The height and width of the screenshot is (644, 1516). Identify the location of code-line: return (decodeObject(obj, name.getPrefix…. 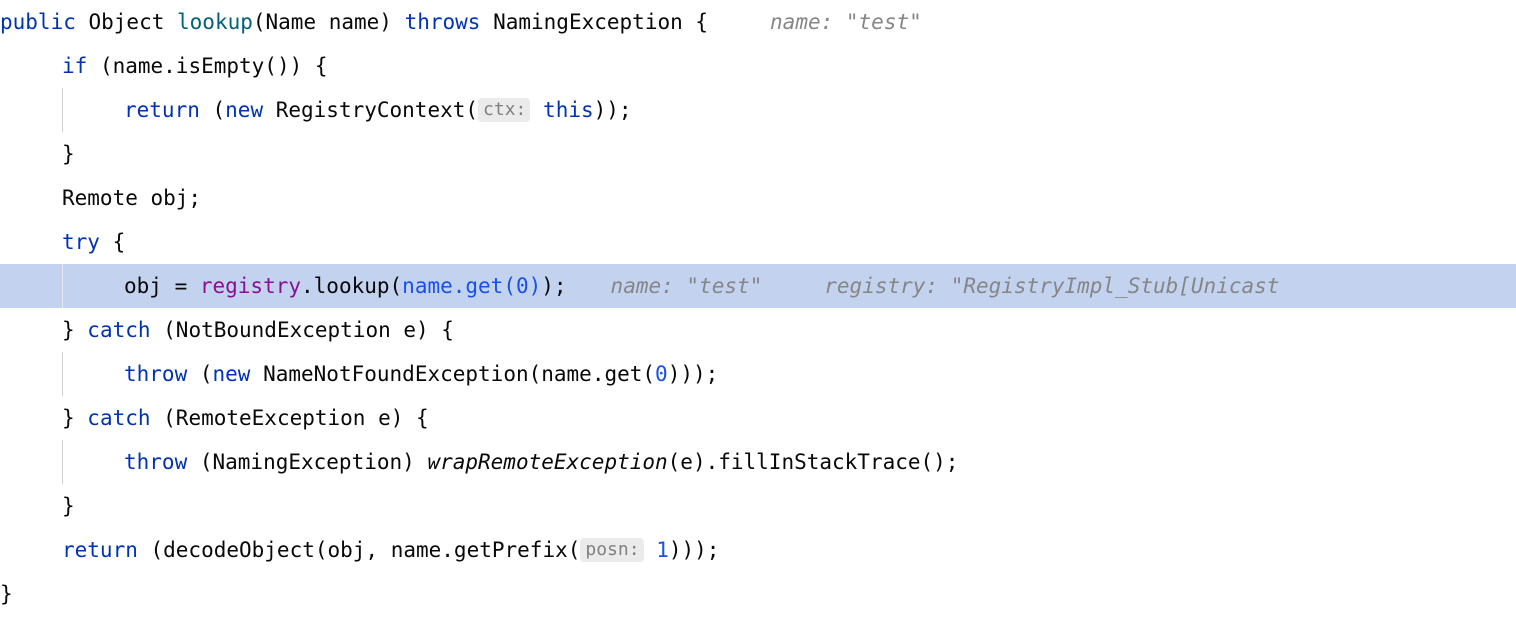
(758, 550).